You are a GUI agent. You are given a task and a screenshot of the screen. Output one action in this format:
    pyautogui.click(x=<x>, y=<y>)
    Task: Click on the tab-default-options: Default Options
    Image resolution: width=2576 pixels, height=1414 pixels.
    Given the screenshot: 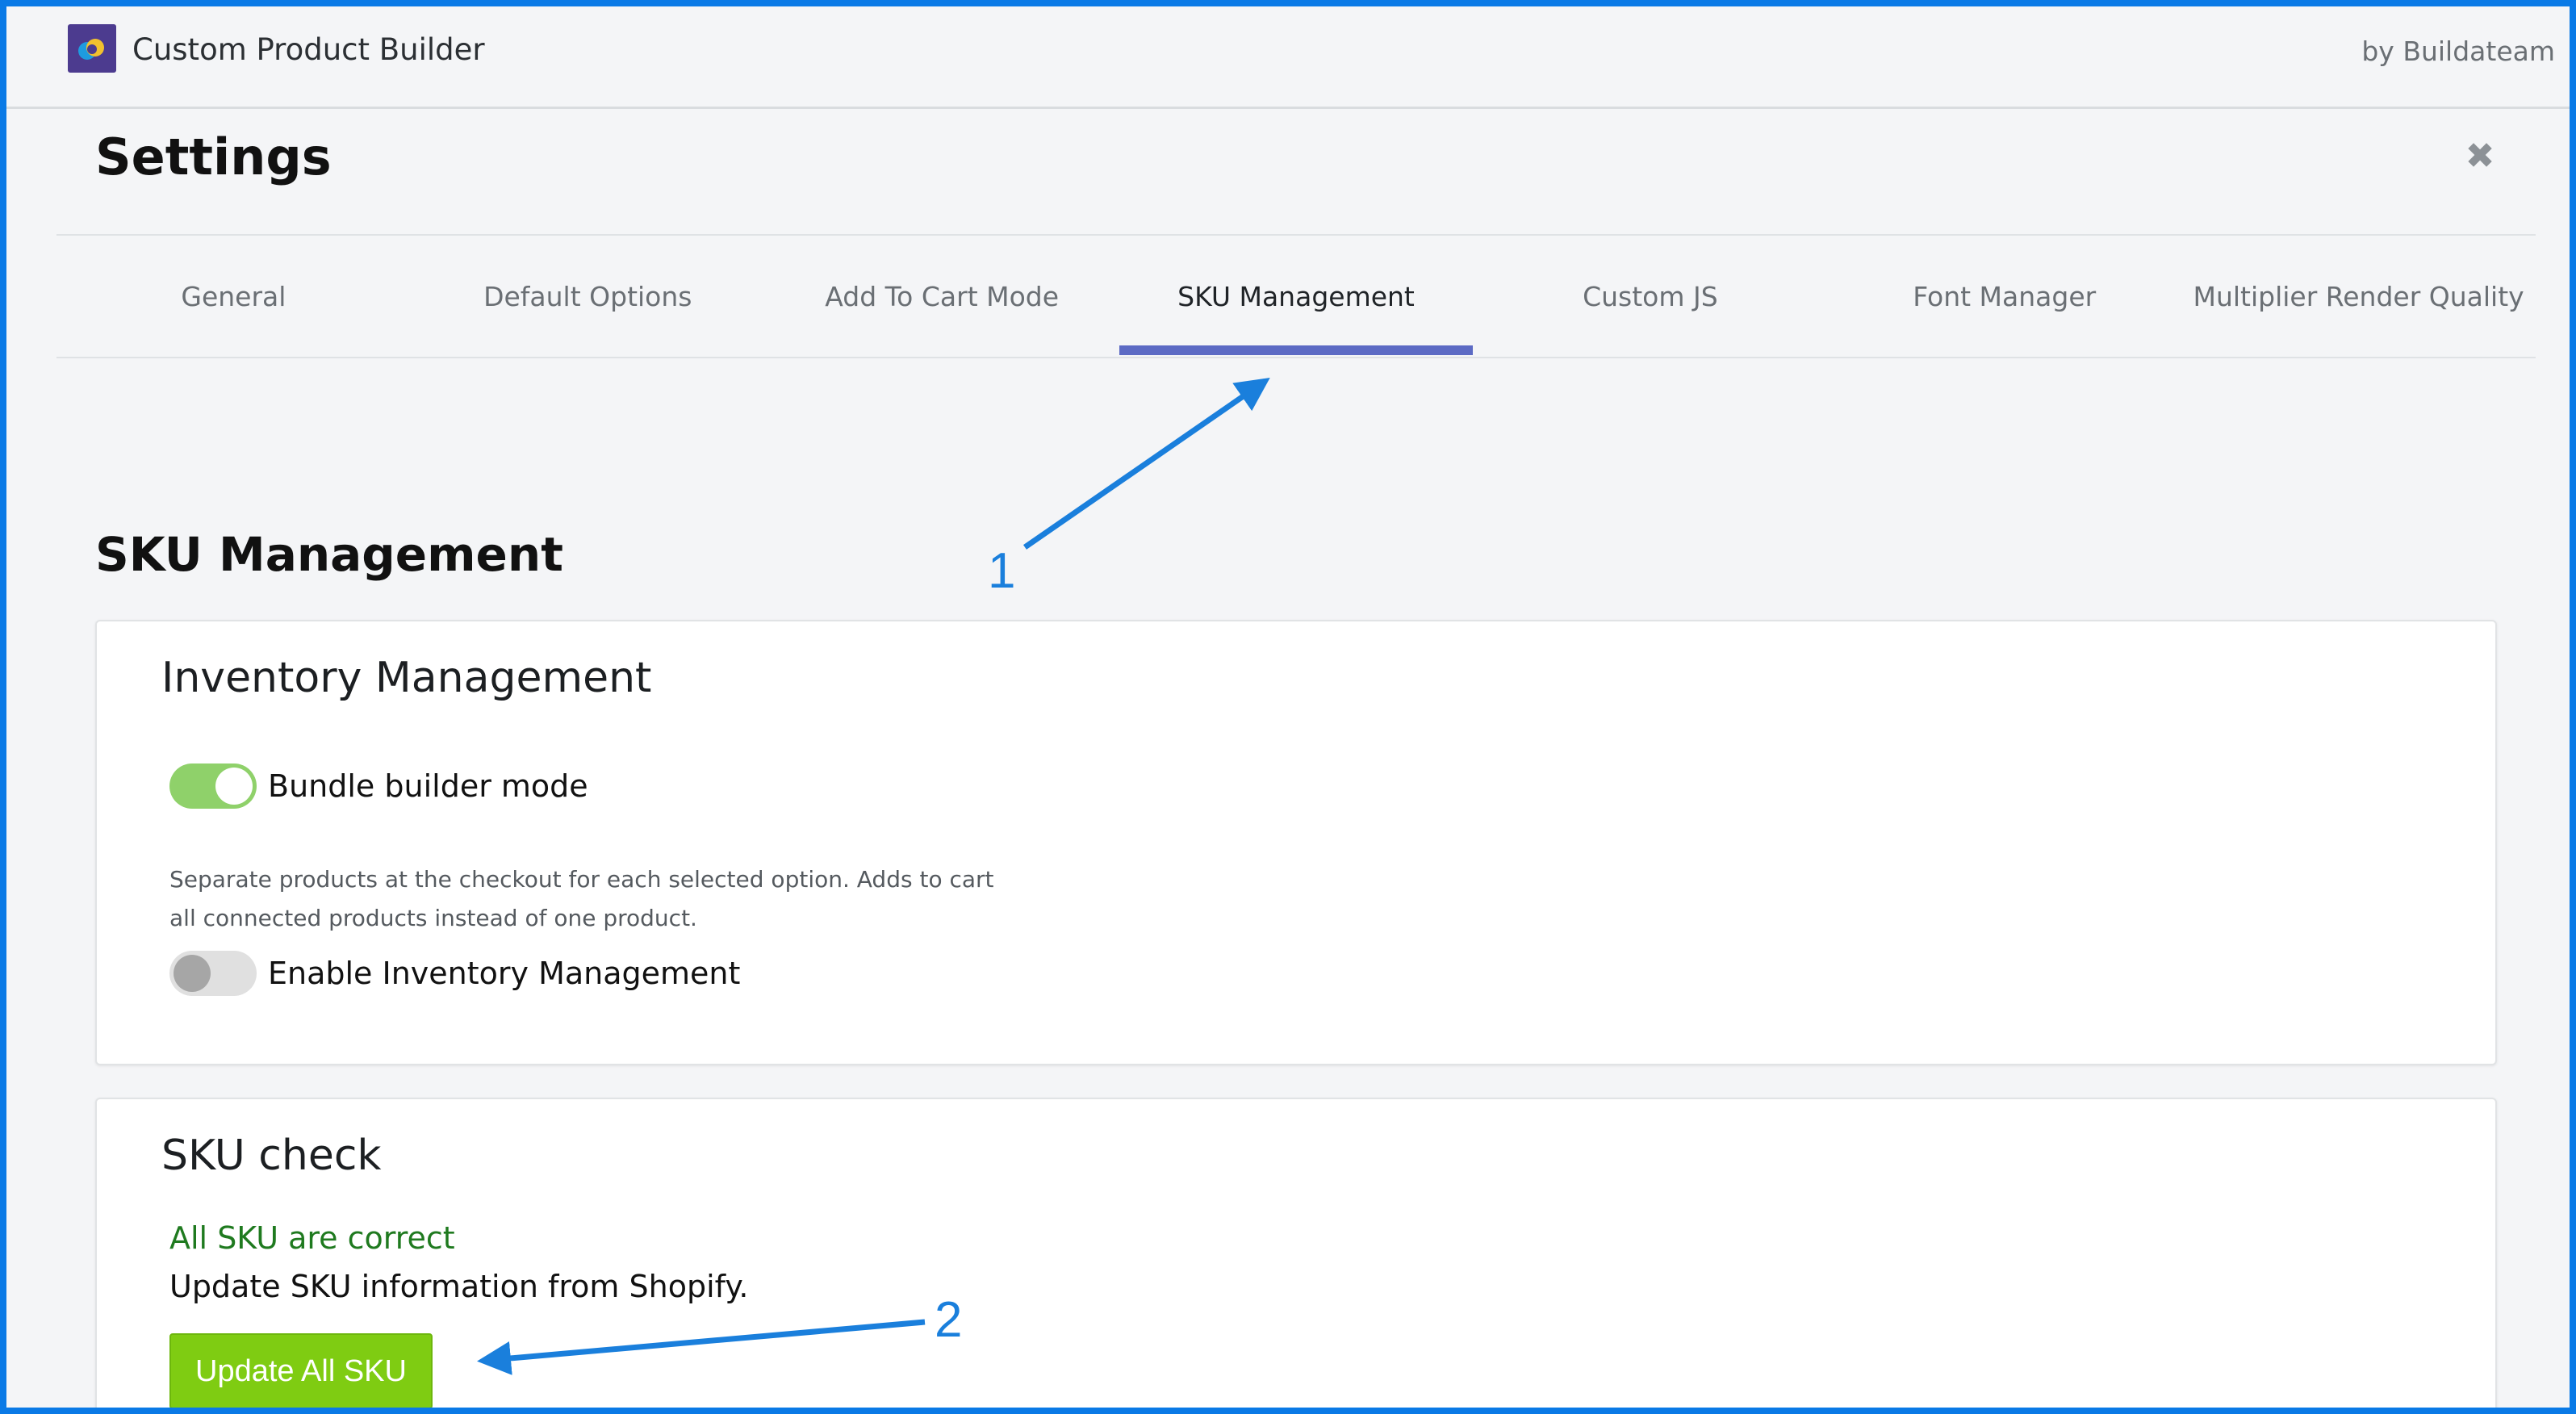 What is the action you would take?
    pyautogui.click(x=588, y=296)
    